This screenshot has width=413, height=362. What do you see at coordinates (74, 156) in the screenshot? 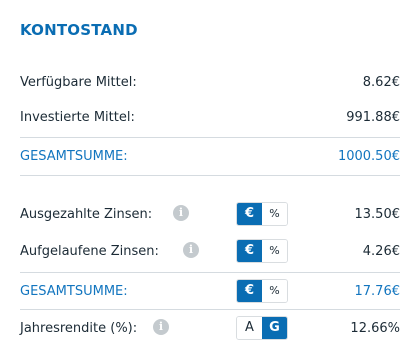
I see `balance-total-label: GESAMTSUMME:` at bounding box center [74, 156].